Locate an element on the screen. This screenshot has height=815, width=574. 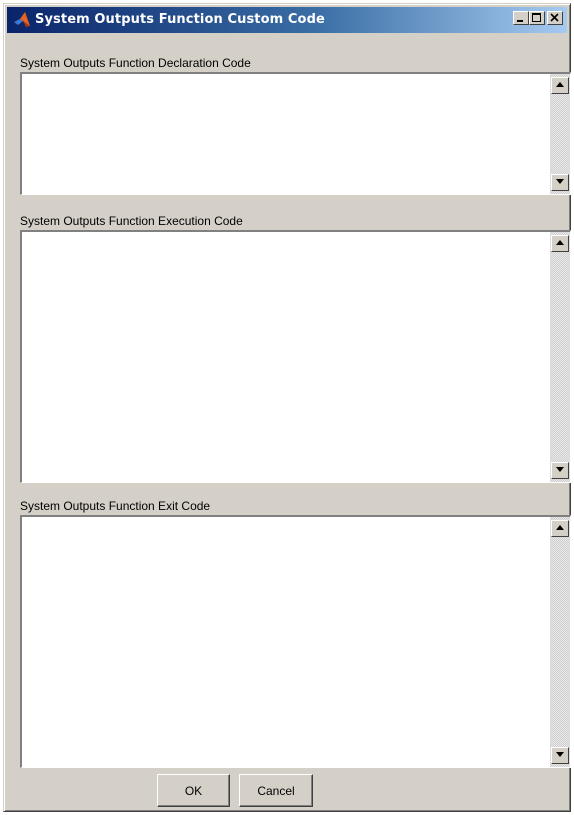
window-controls is located at coordinates (538, 18).